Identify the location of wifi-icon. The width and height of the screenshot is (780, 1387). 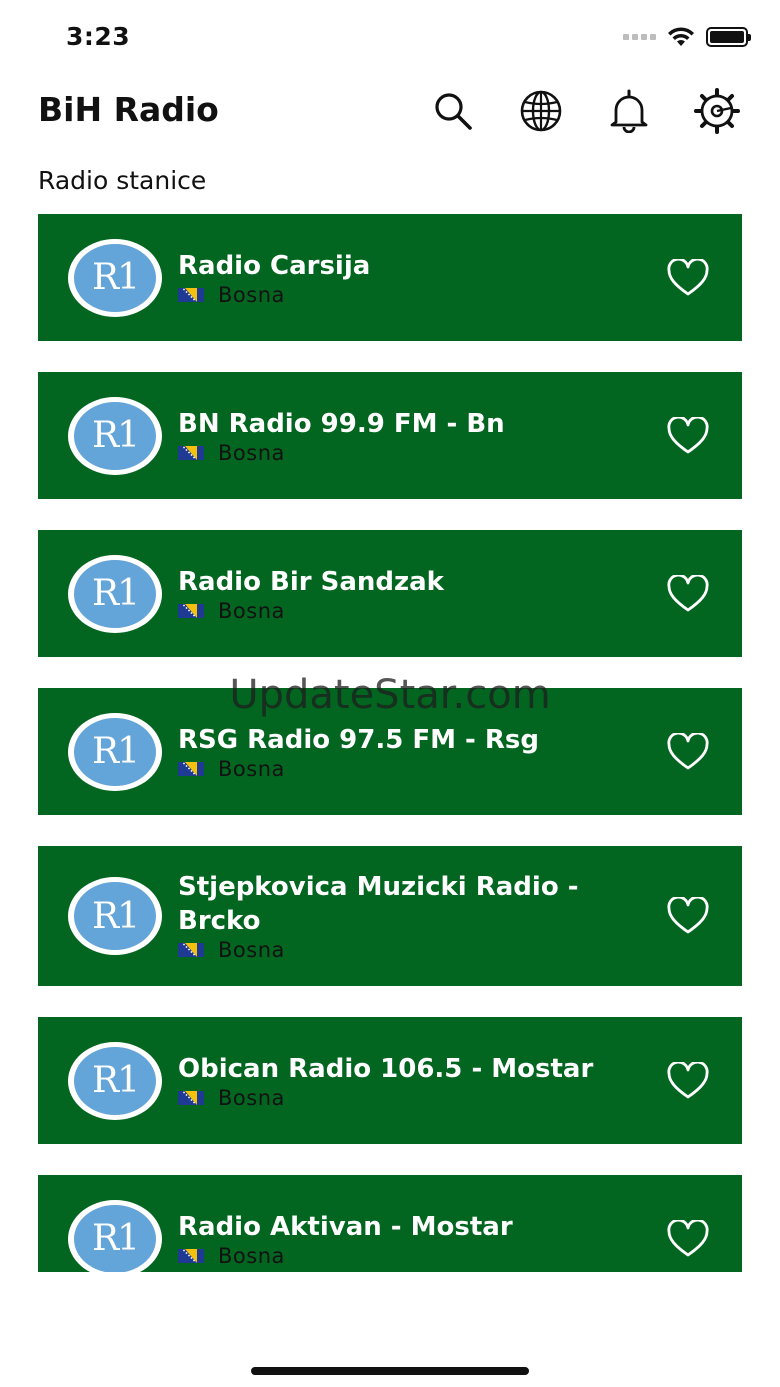
(681, 36).